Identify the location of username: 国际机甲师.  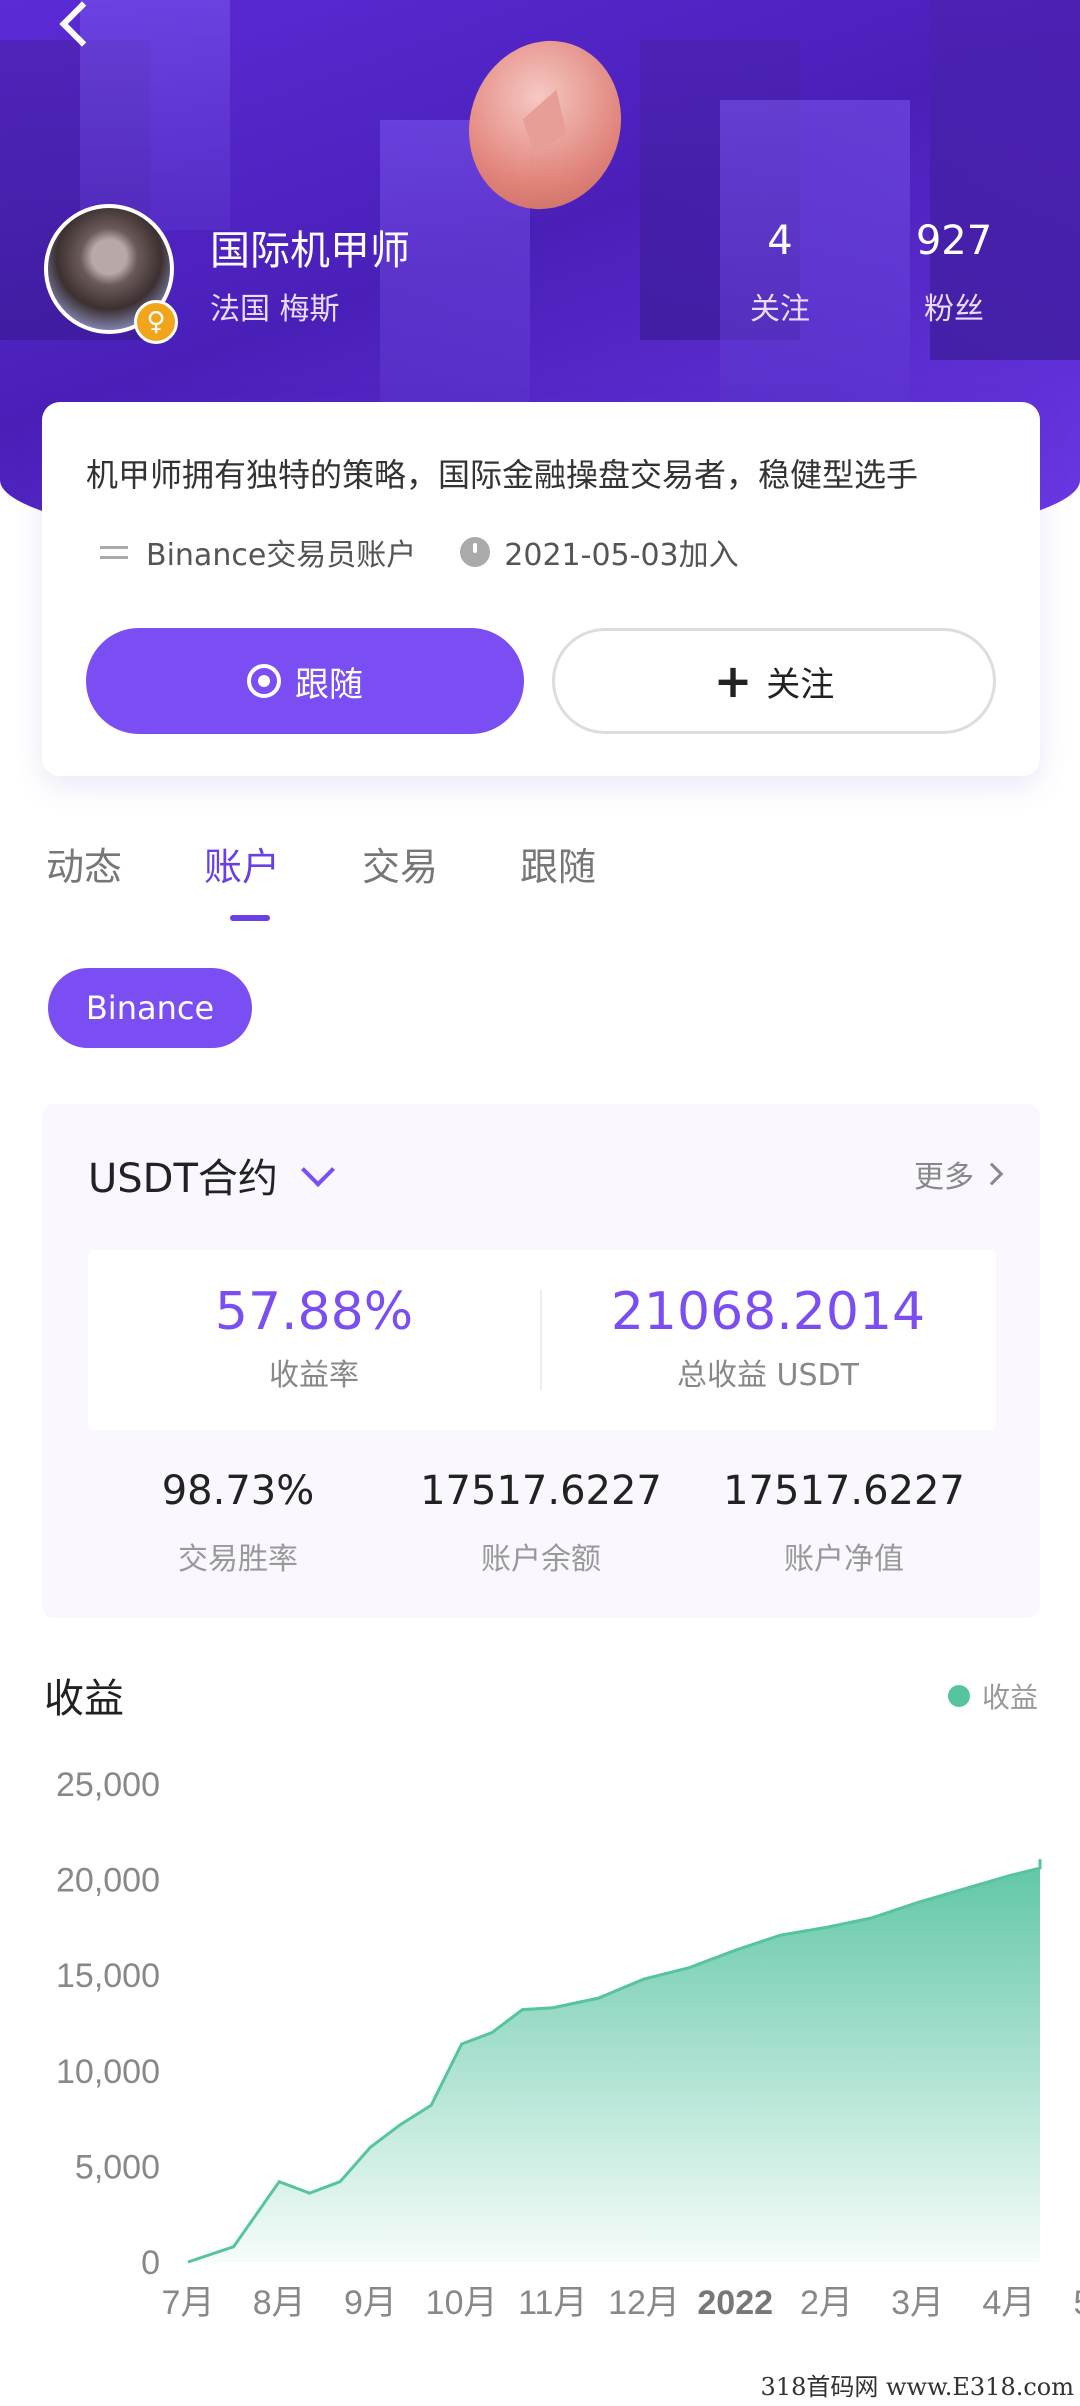
(310, 251).